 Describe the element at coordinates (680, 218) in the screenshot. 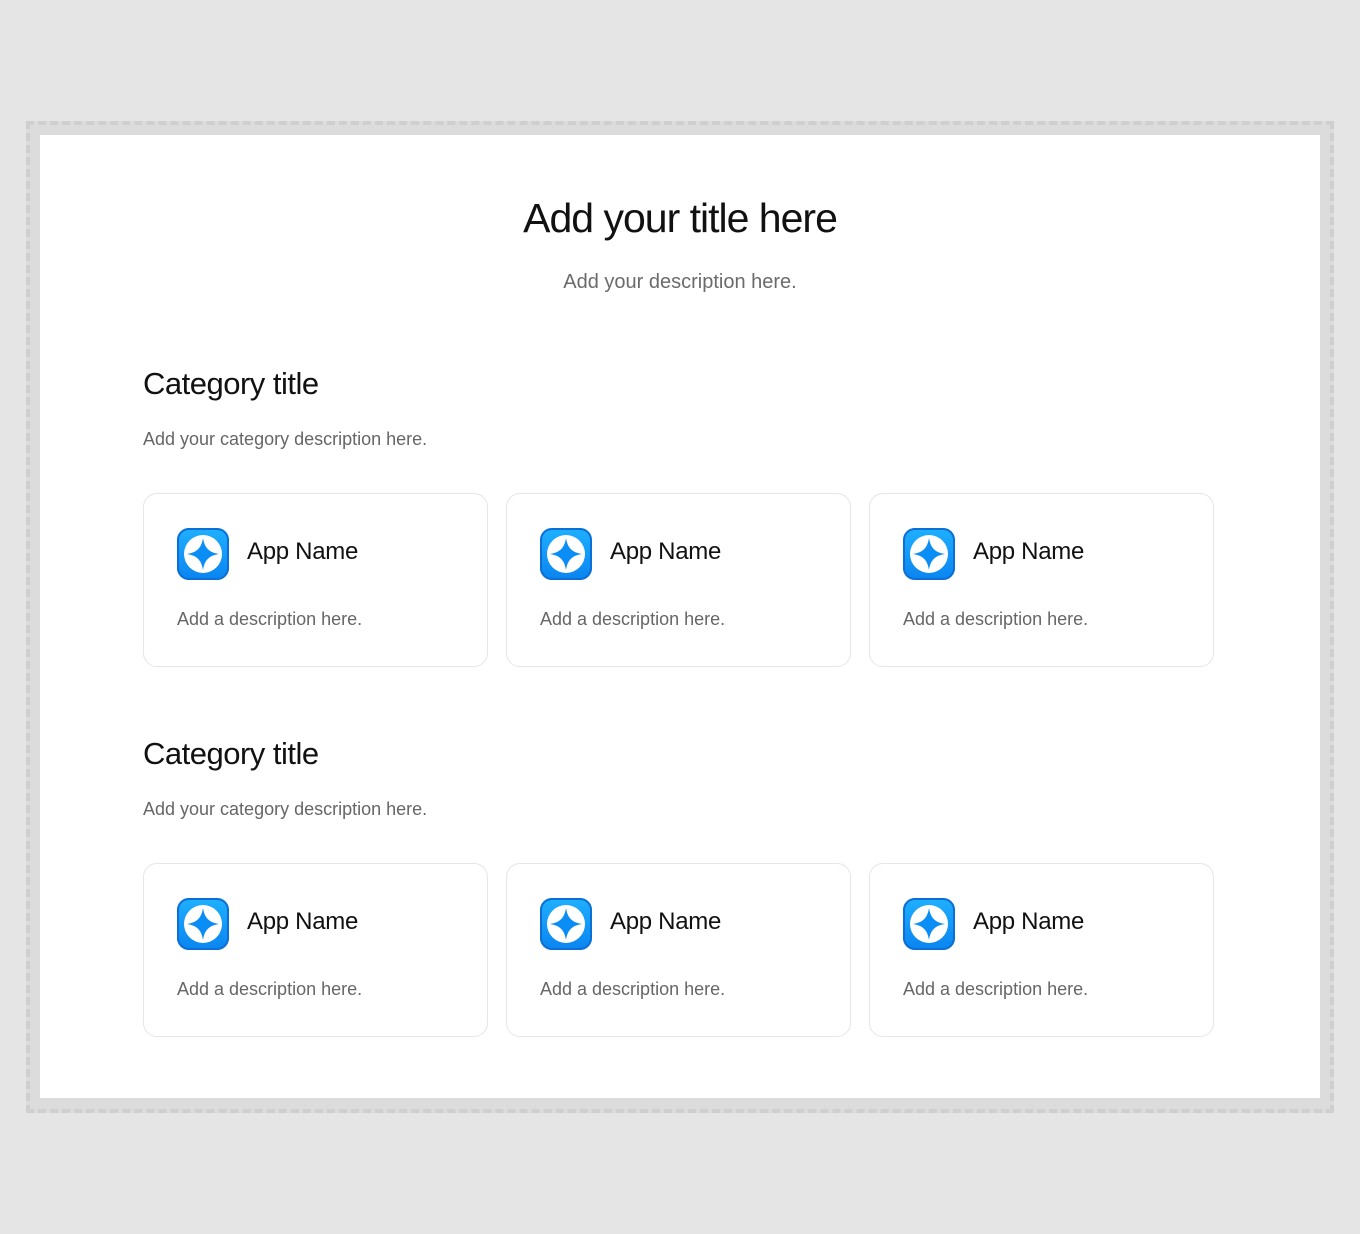

I see `page-title: Add your title here` at that location.